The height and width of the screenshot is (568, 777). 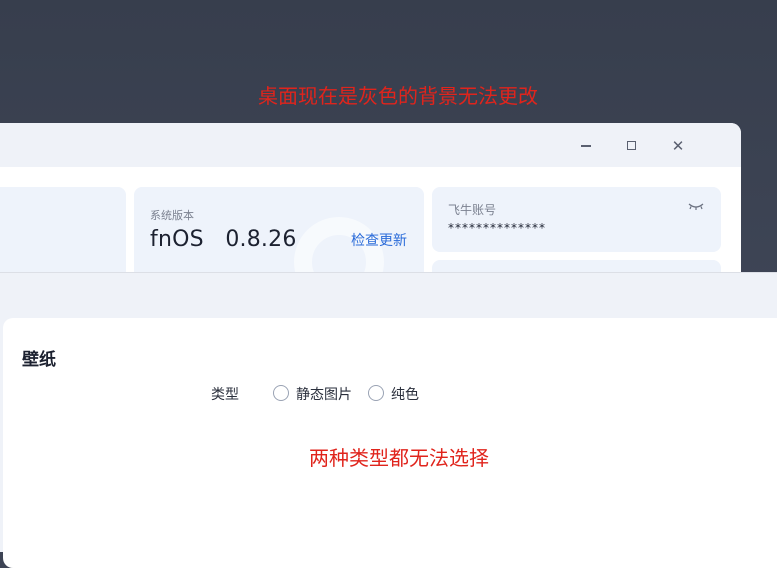 What do you see at coordinates (399, 458) in the screenshot?
I see `annotation-middle: 两种类型都无法选择` at bounding box center [399, 458].